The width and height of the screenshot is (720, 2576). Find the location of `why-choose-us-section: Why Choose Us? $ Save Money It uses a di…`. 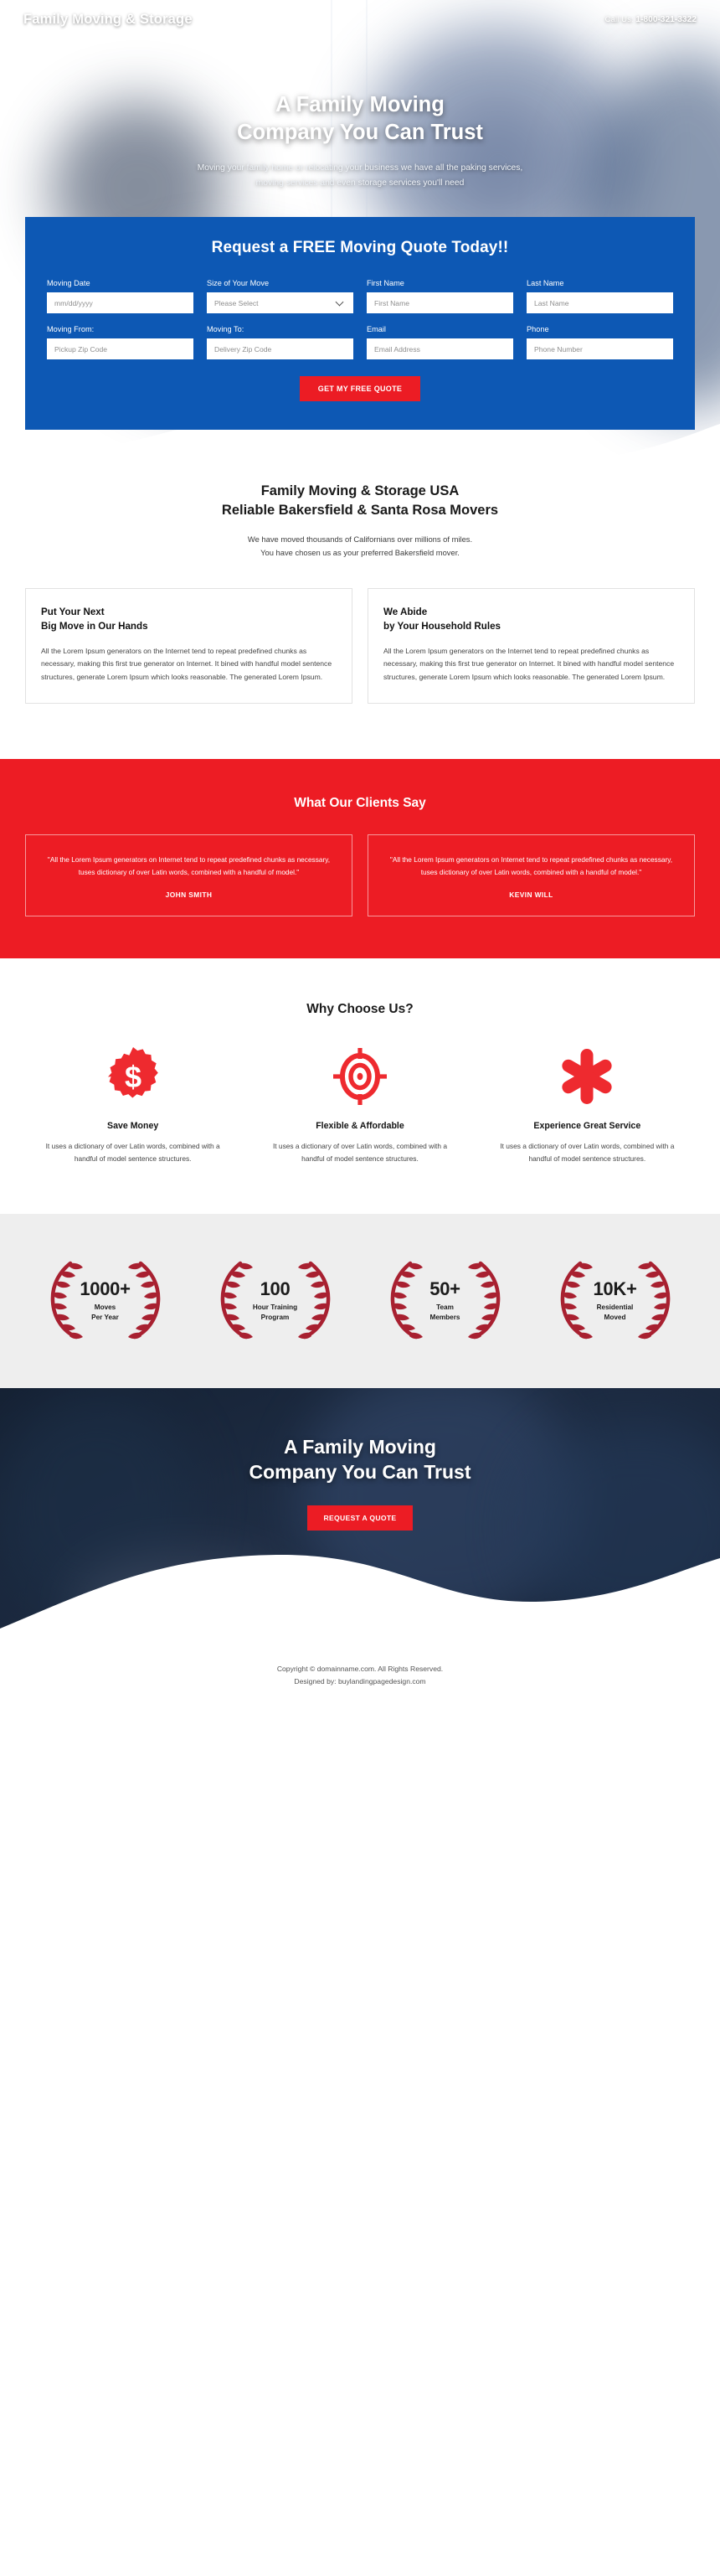

why-choose-us-section: Why Choose Us? $ Save Money It uses a di… is located at coordinates (360, 1061).